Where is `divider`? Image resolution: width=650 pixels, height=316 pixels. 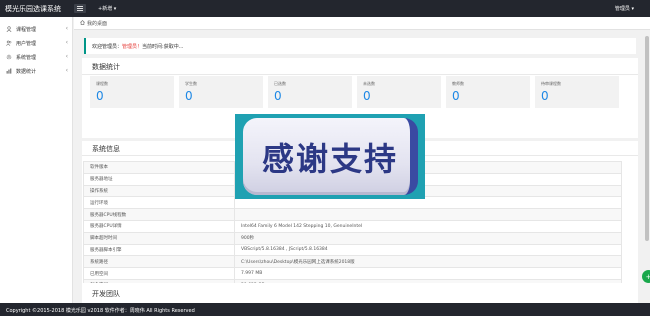
divider is located at coordinates (360, 74).